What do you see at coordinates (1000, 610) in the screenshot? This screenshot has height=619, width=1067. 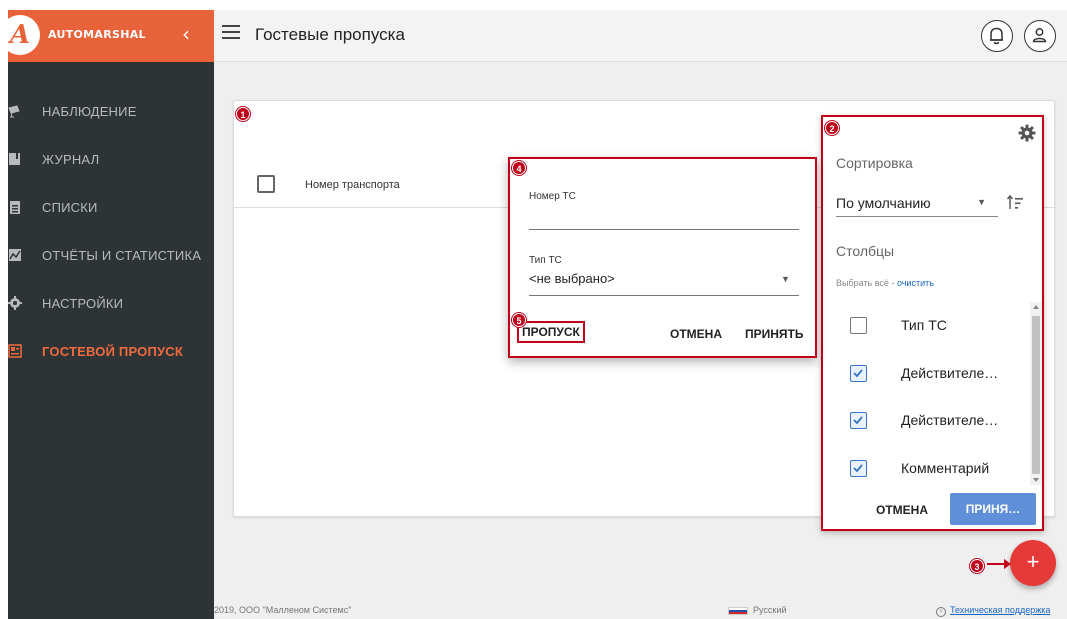 I see `support-link-text: Техническая поддержка` at bounding box center [1000, 610].